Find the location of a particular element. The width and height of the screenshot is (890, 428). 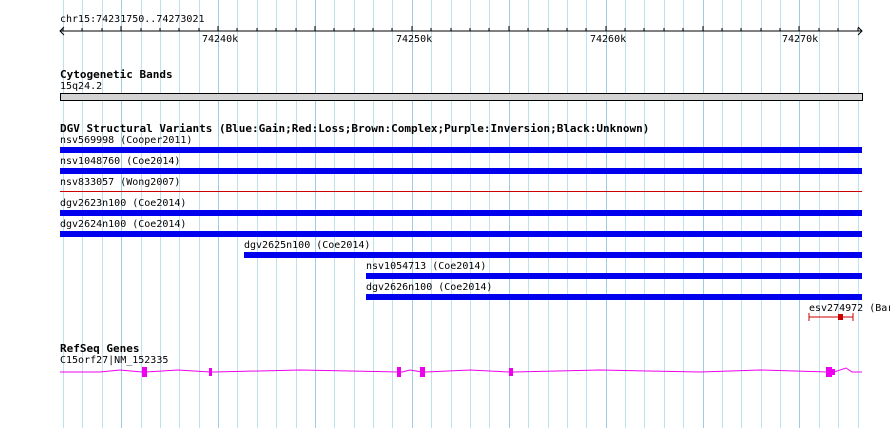

variant-label: nsv569998 (Cooper2011) is located at coordinates (126, 140).